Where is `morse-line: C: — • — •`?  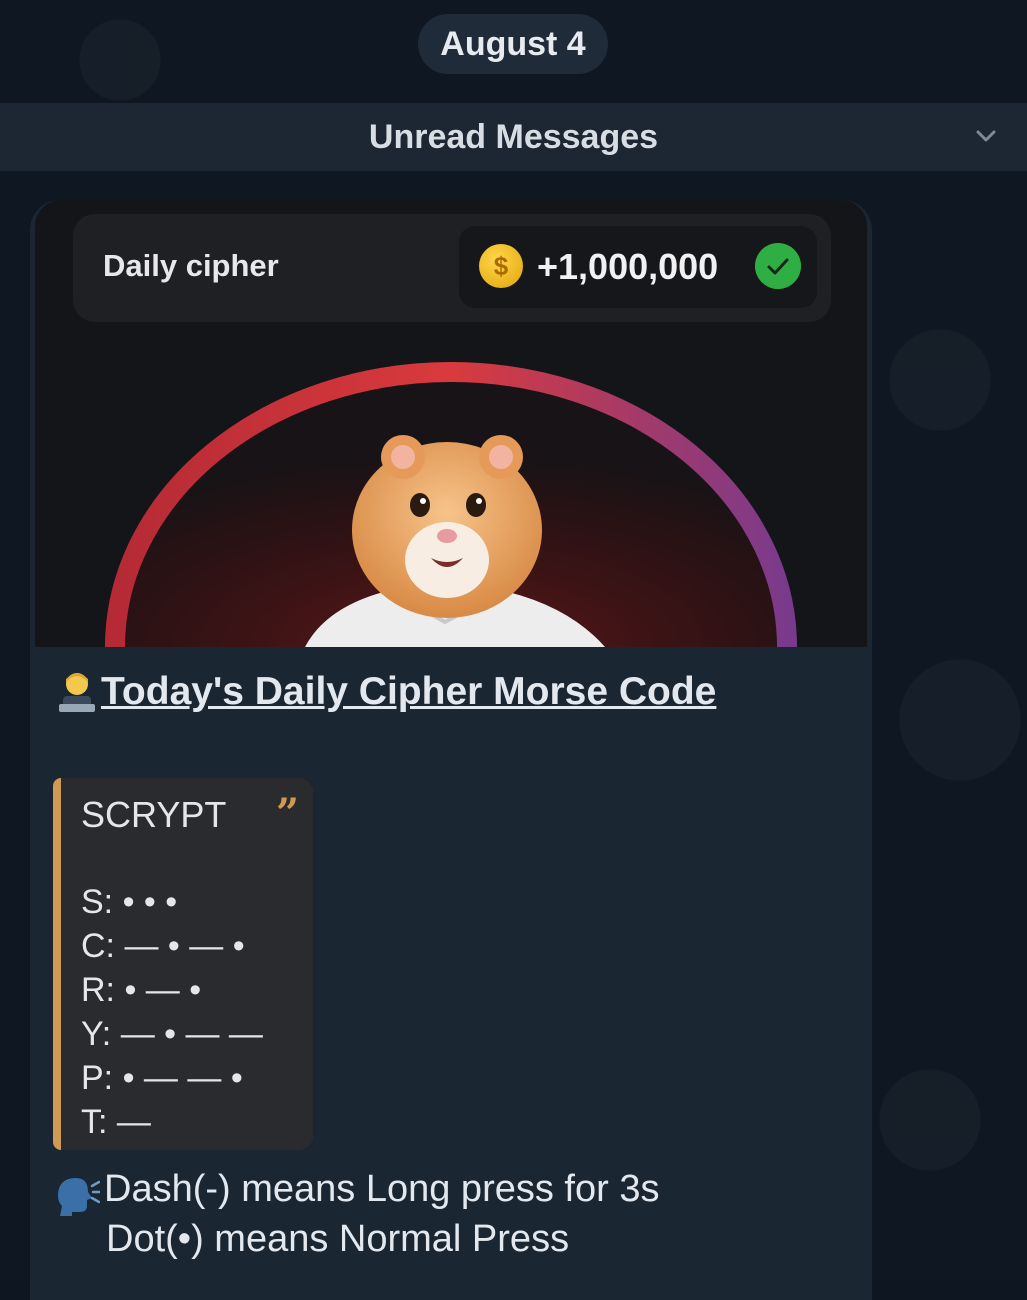
morse-line: C: — • — • is located at coordinates (163, 946).